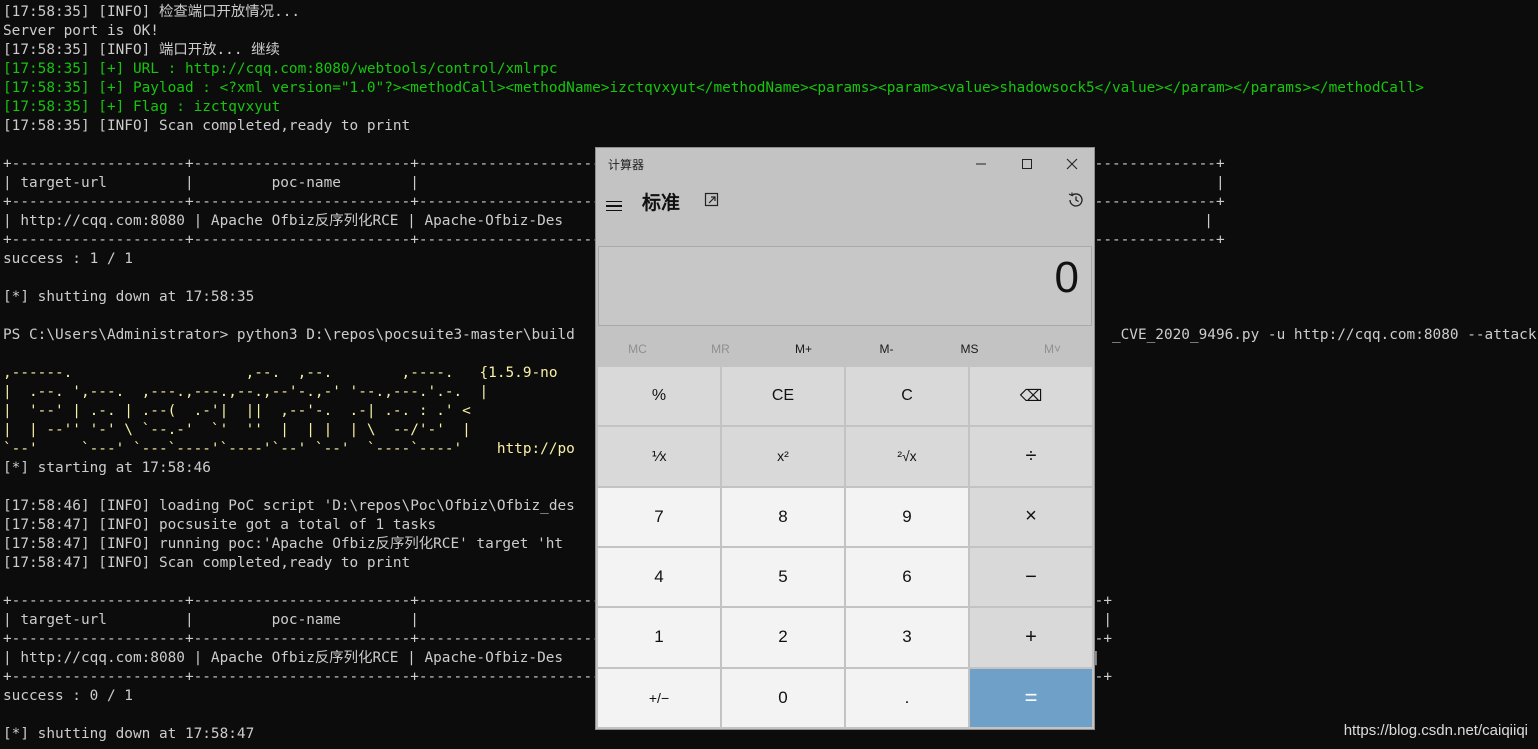 This screenshot has height=749, width=1538. What do you see at coordinates (907, 396) in the screenshot?
I see `clear-key: C` at bounding box center [907, 396].